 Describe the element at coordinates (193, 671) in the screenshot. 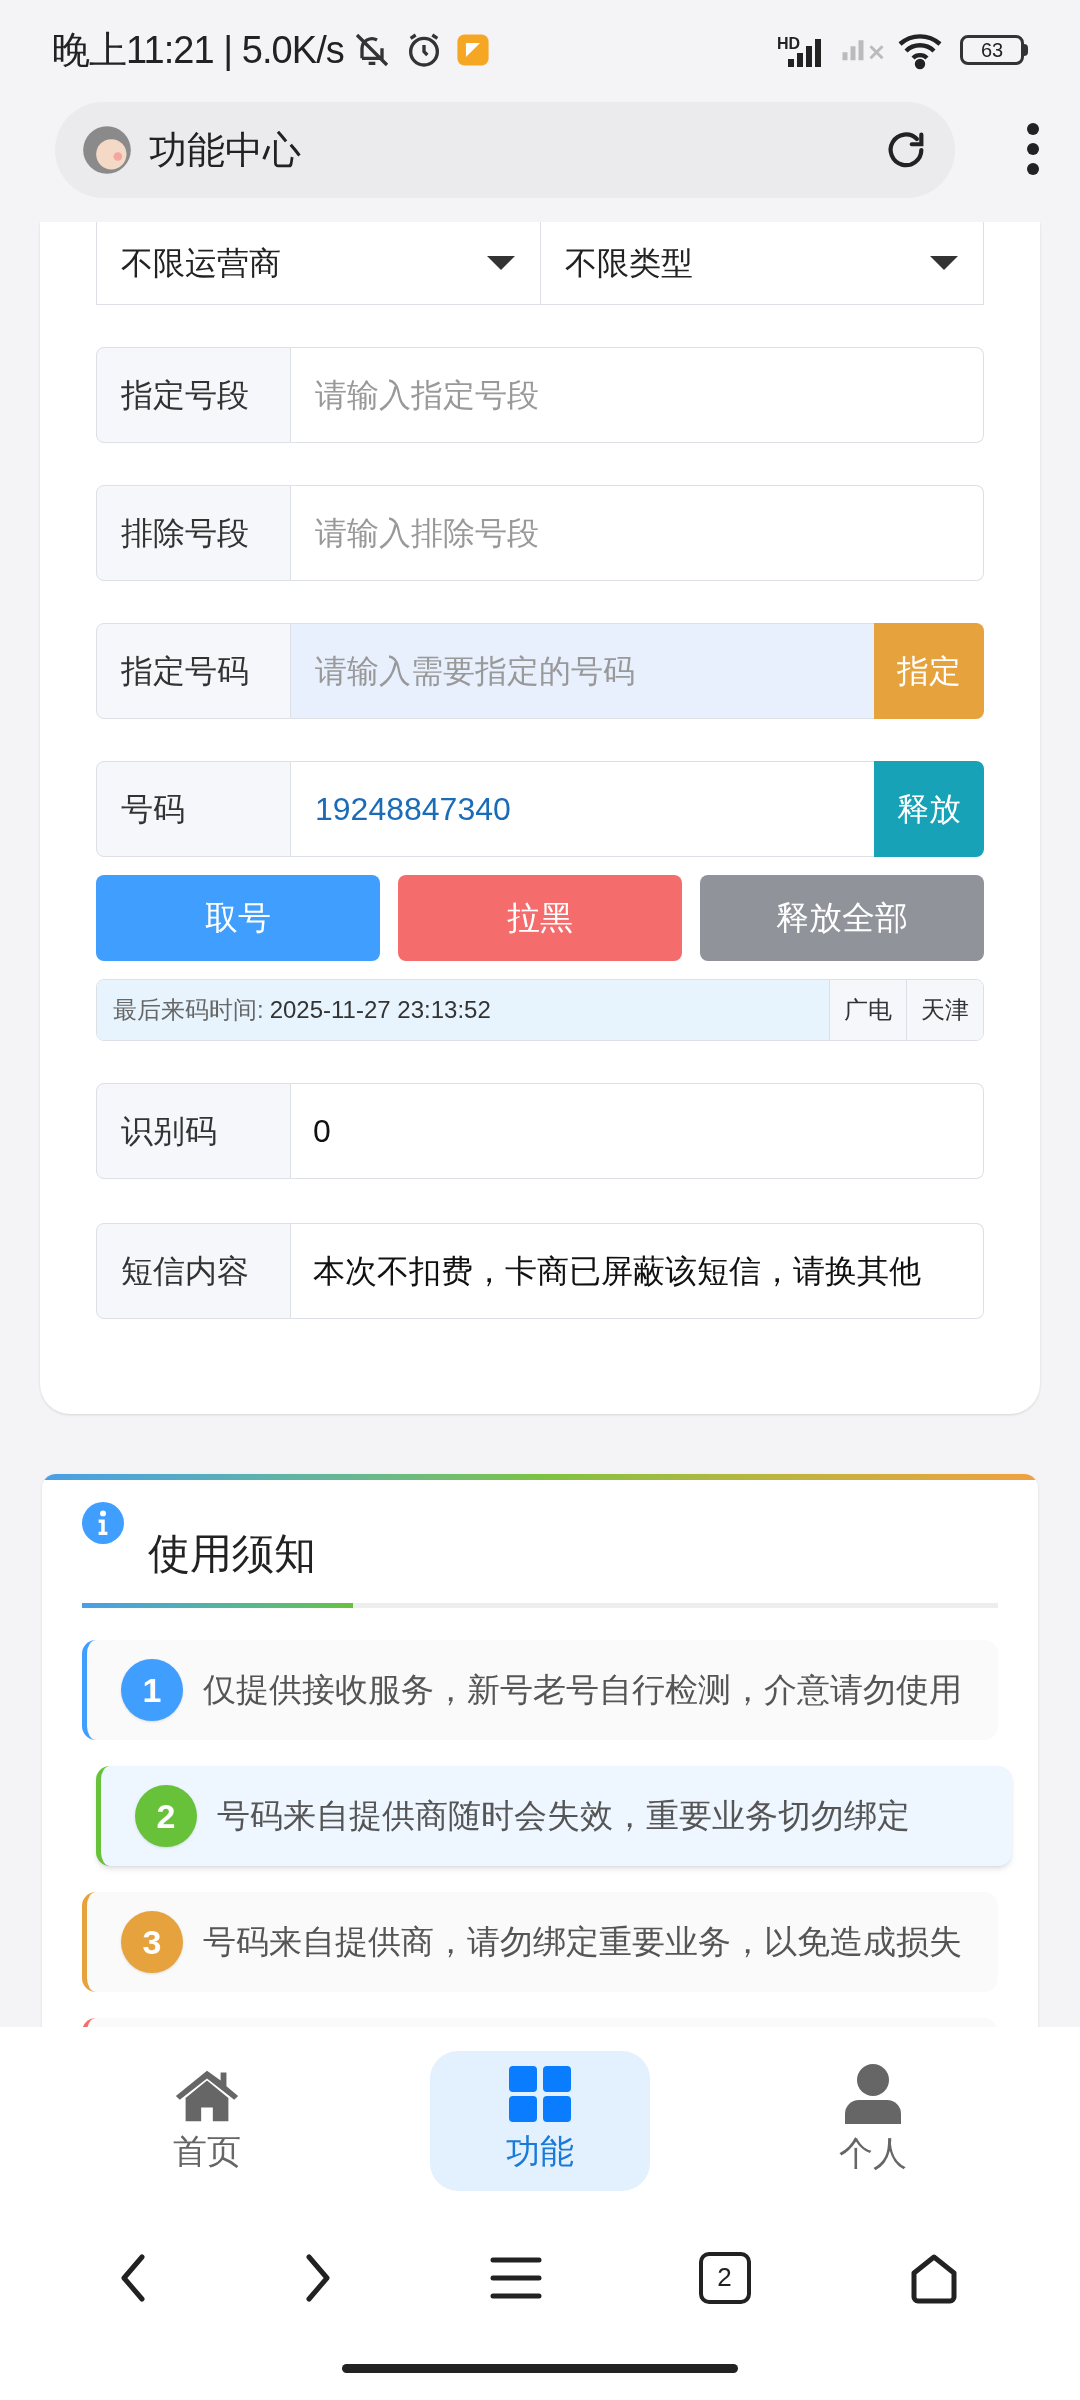

I see `field-label: 指定号码` at that location.